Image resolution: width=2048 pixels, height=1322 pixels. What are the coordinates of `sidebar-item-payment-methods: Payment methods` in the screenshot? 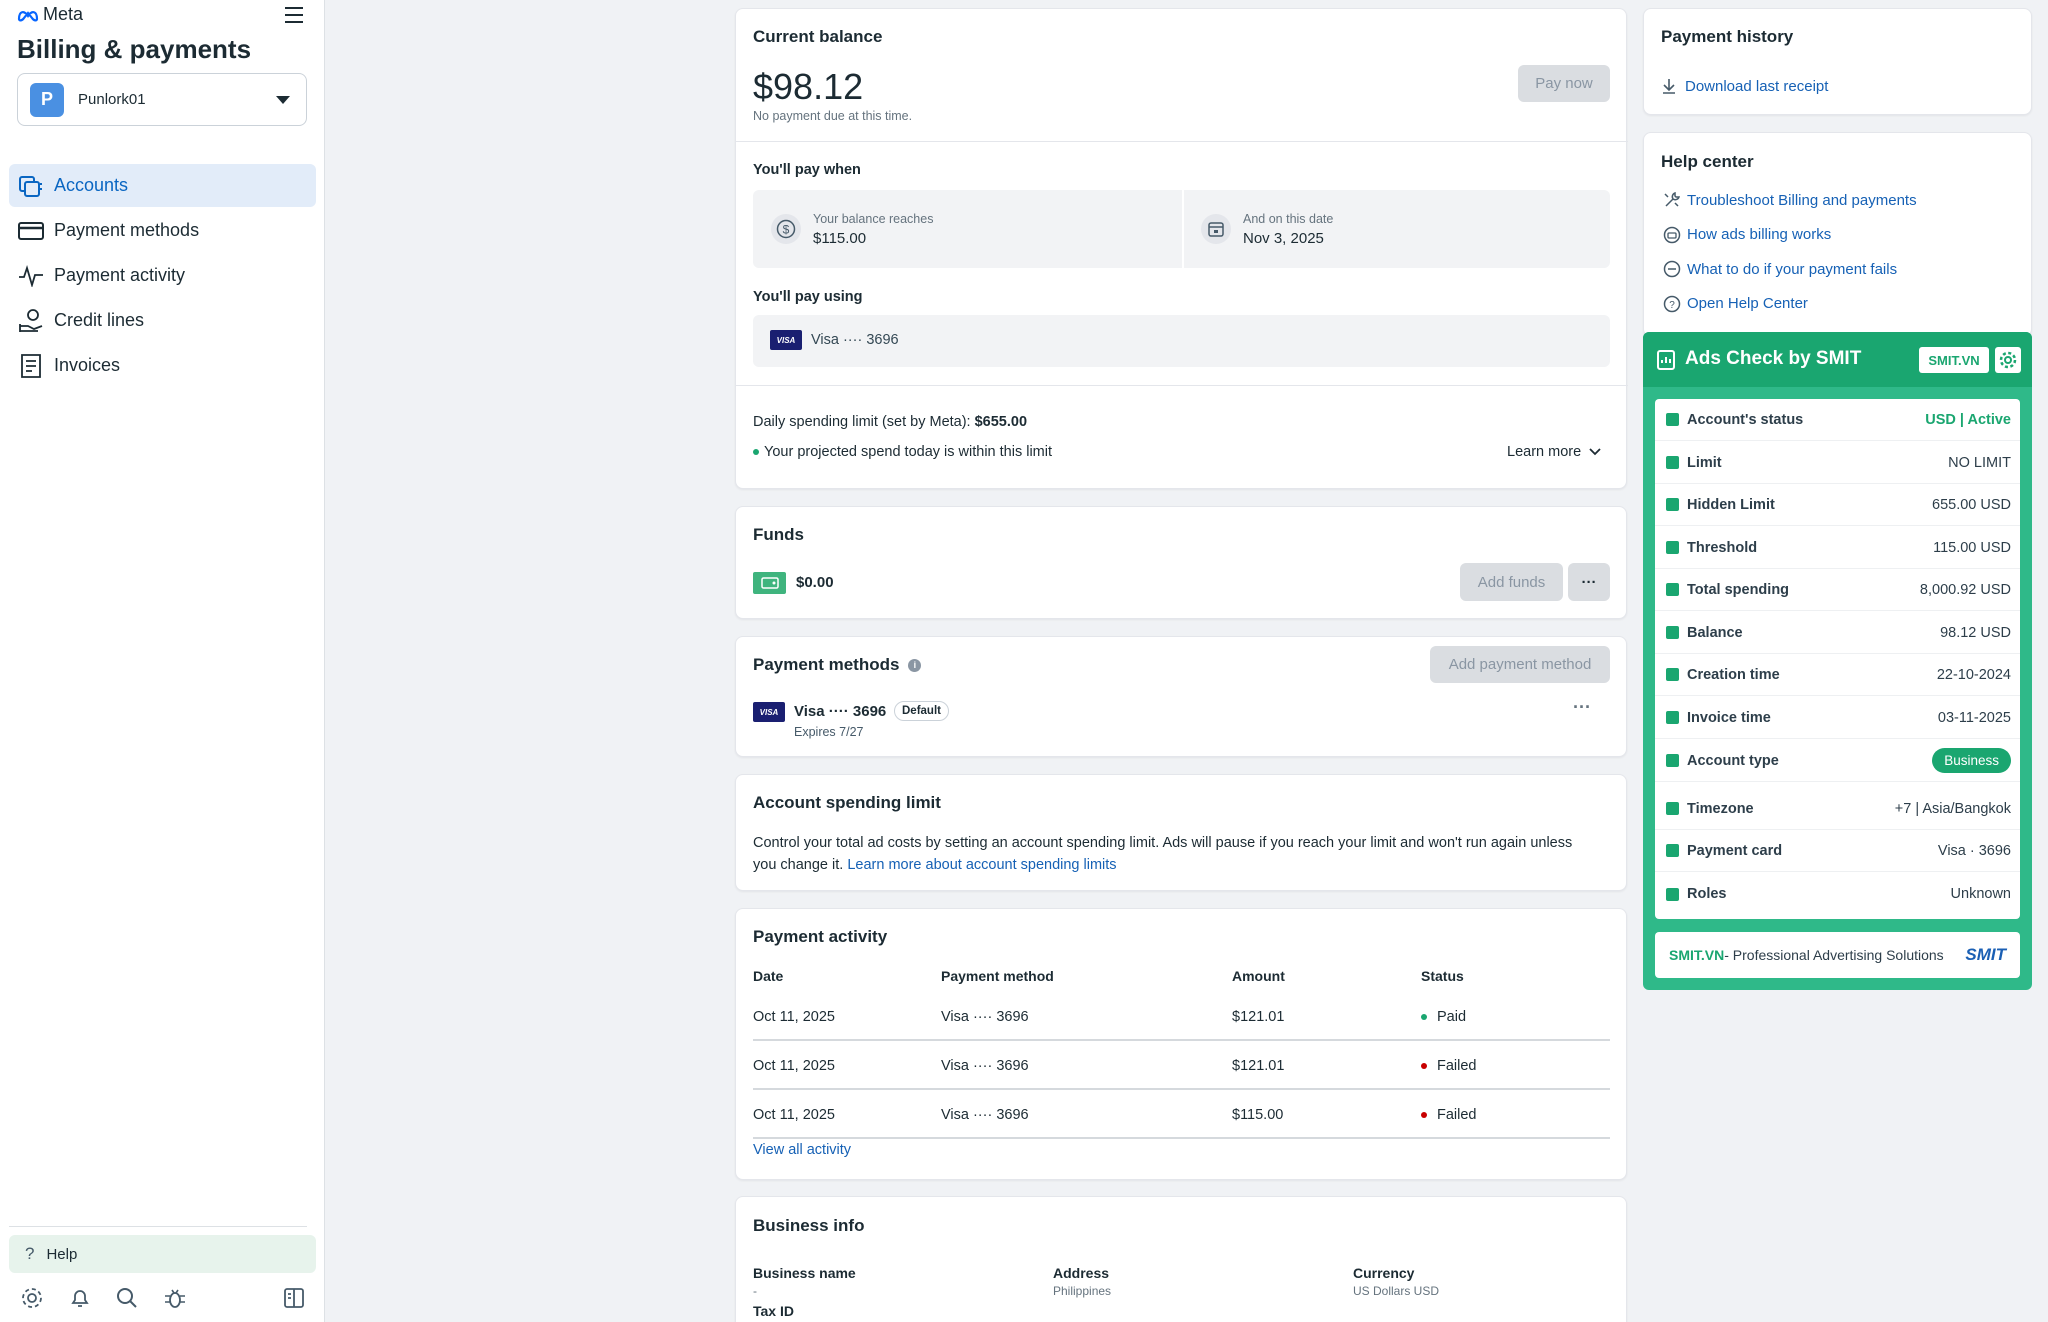 It's located at (162, 230).